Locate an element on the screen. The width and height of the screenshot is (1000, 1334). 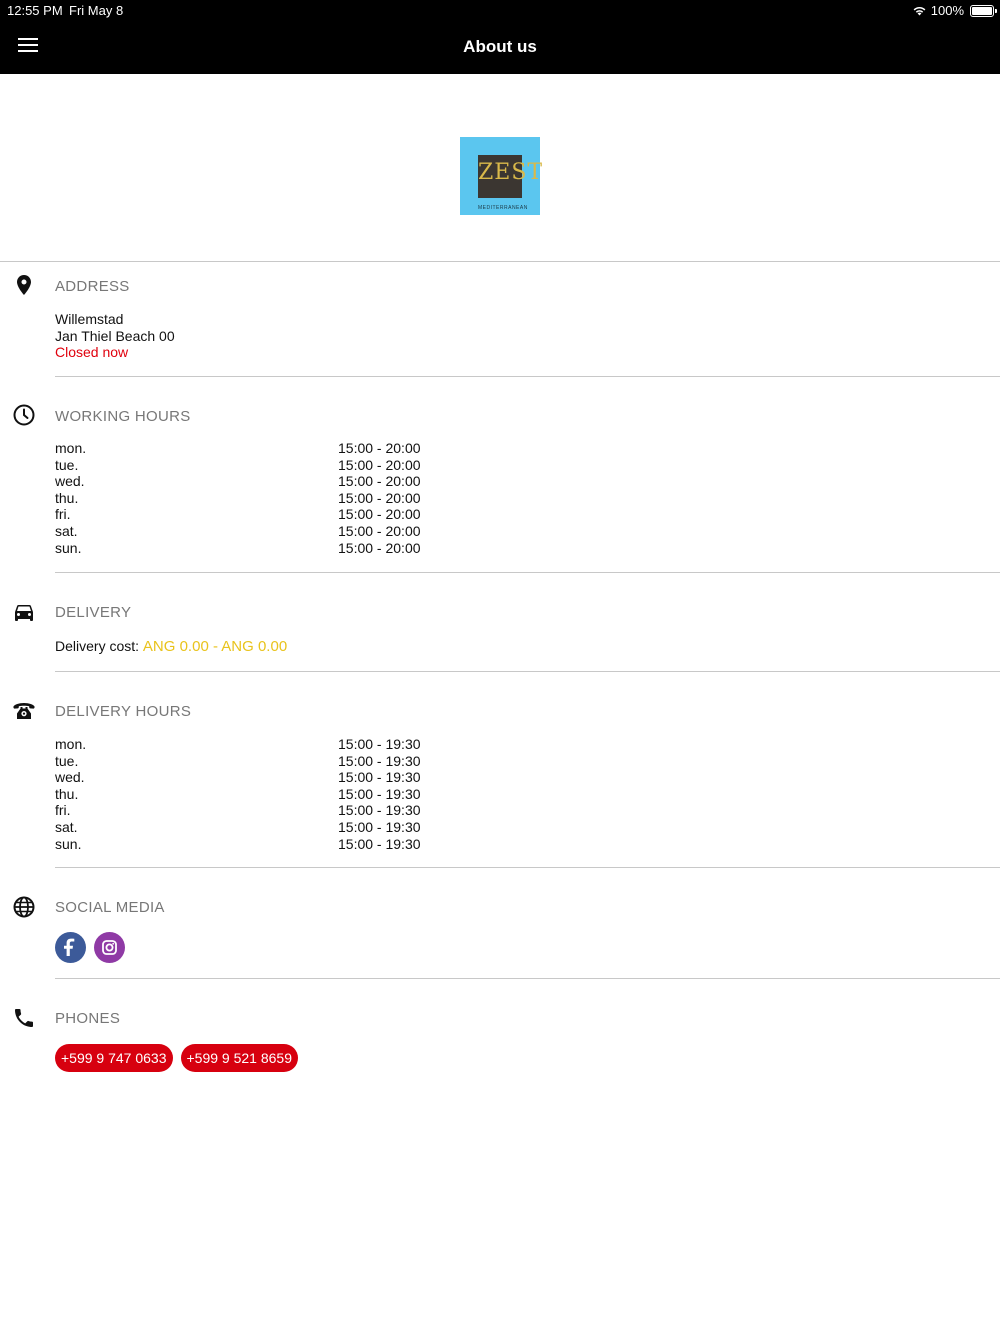
globe-icon is located at coordinates (24, 907).